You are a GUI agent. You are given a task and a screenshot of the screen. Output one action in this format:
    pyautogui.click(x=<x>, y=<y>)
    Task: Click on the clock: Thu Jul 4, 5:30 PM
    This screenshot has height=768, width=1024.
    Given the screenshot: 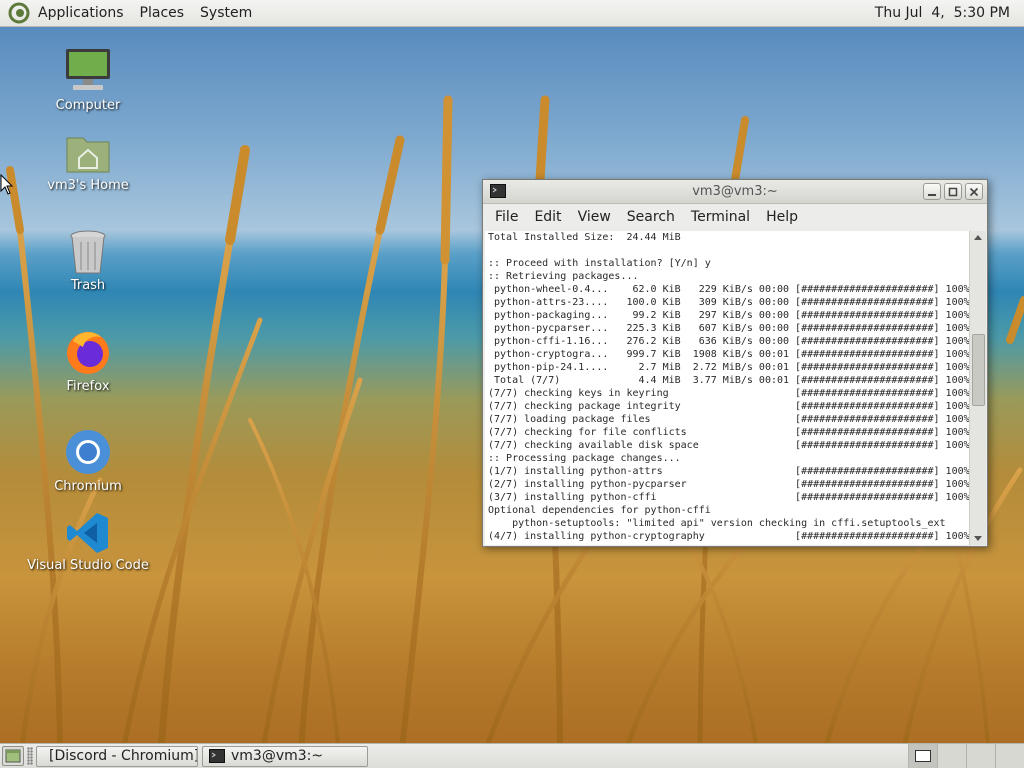 What is the action you would take?
    pyautogui.click(x=949, y=13)
    